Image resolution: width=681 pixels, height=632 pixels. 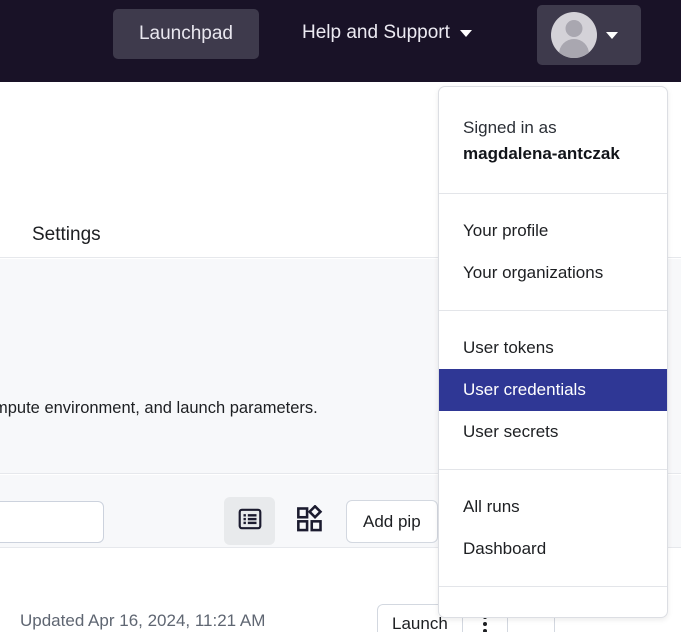 What do you see at coordinates (420, 623) in the screenshot?
I see `launch-label: Launch` at bounding box center [420, 623].